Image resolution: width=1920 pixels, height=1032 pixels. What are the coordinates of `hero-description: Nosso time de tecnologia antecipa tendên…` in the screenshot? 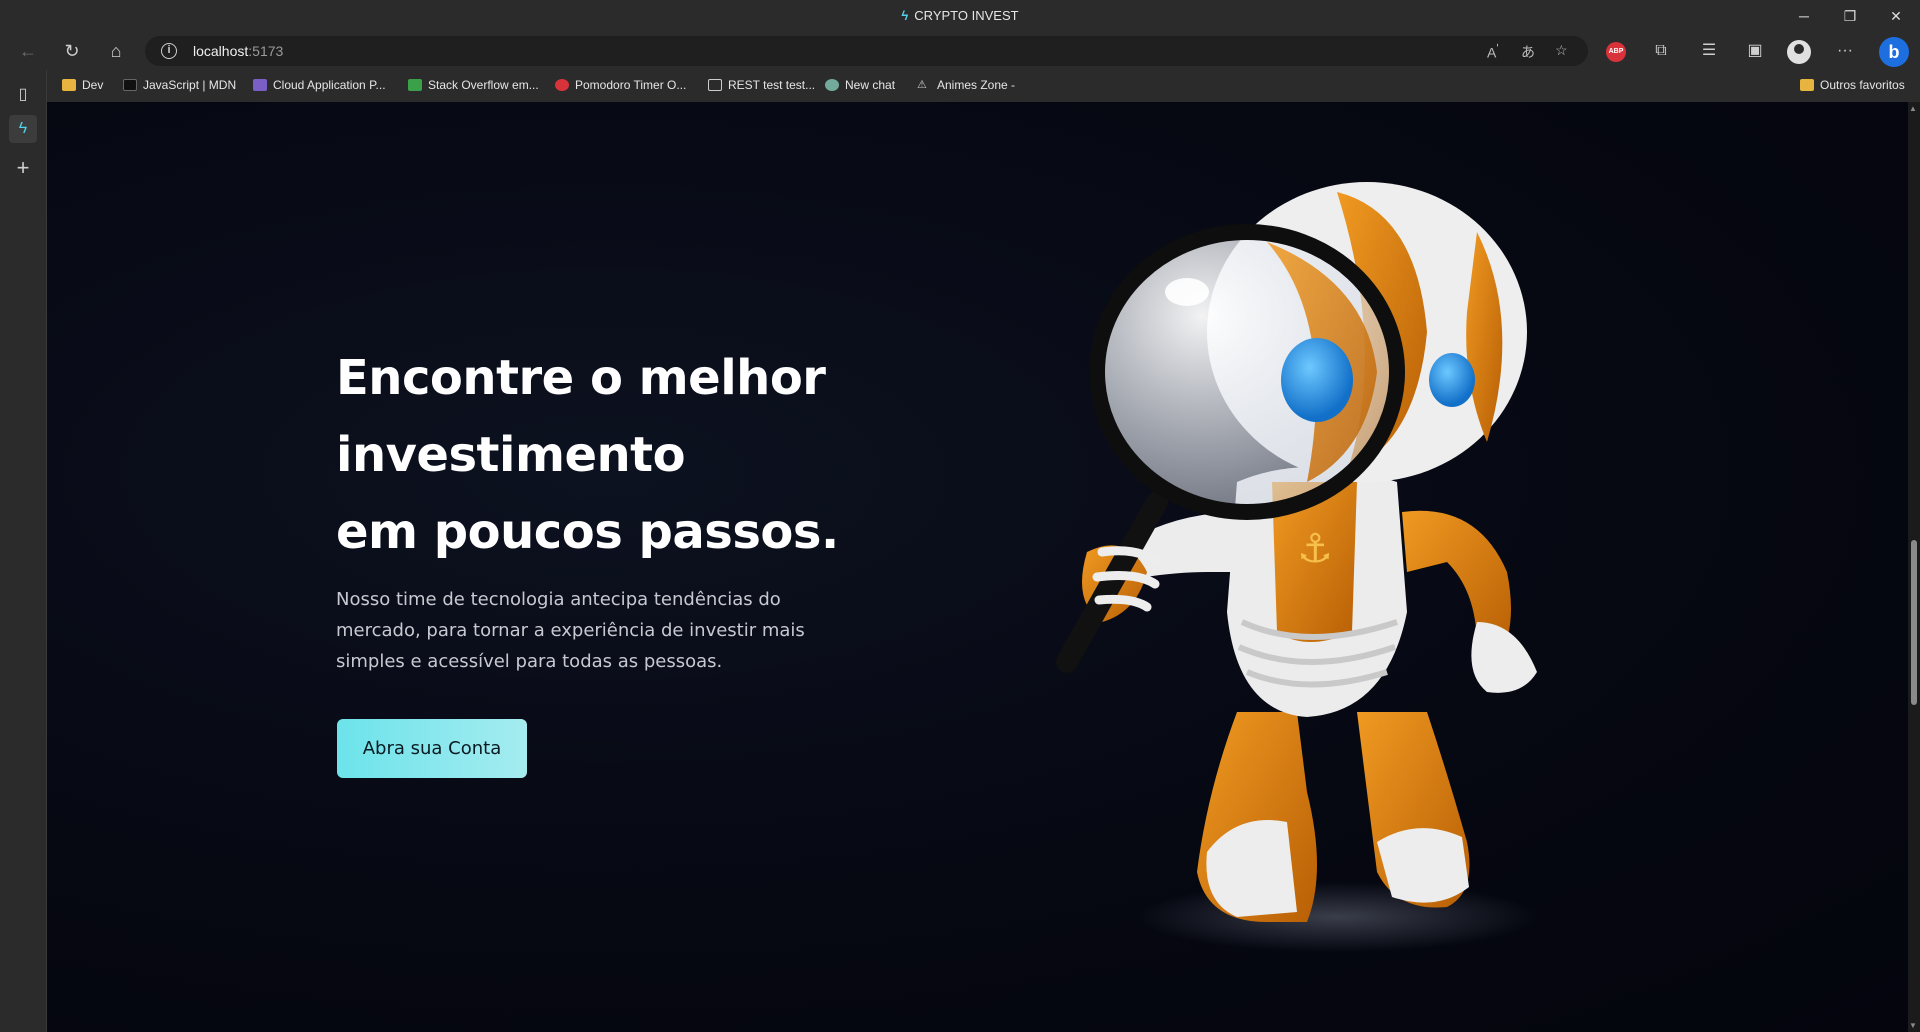 It's located at (570, 630).